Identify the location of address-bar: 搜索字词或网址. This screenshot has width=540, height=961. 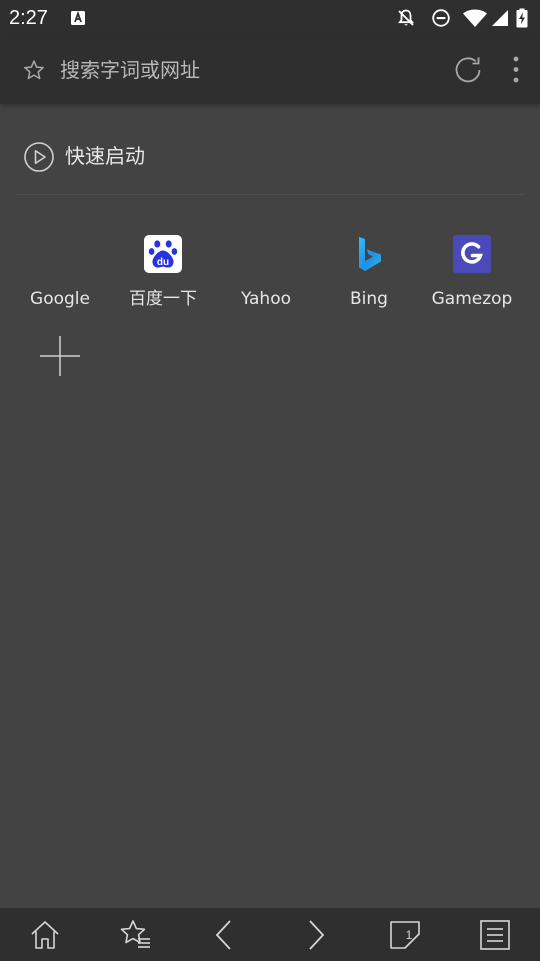
(270, 70).